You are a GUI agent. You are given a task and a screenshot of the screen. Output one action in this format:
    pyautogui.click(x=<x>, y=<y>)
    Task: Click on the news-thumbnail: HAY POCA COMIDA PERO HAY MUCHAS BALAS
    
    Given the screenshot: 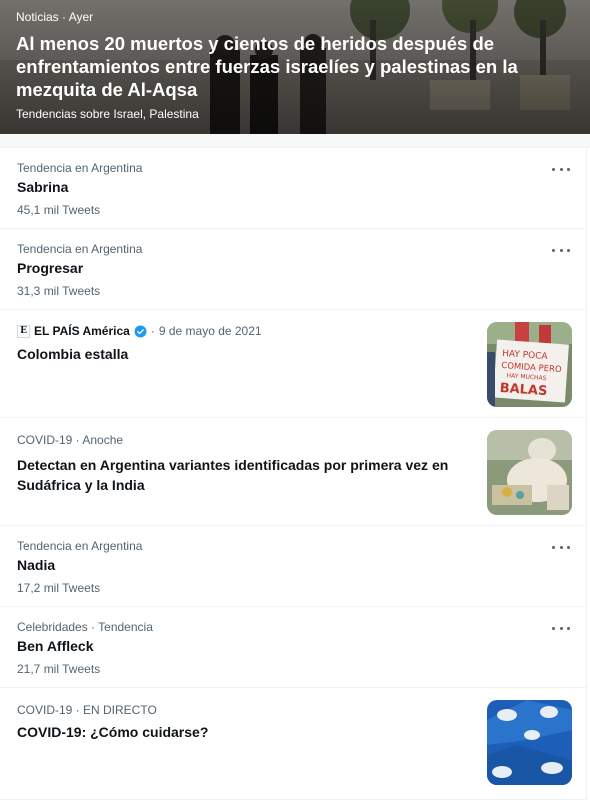 What is the action you would take?
    pyautogui.click(x=529, y=364)
    